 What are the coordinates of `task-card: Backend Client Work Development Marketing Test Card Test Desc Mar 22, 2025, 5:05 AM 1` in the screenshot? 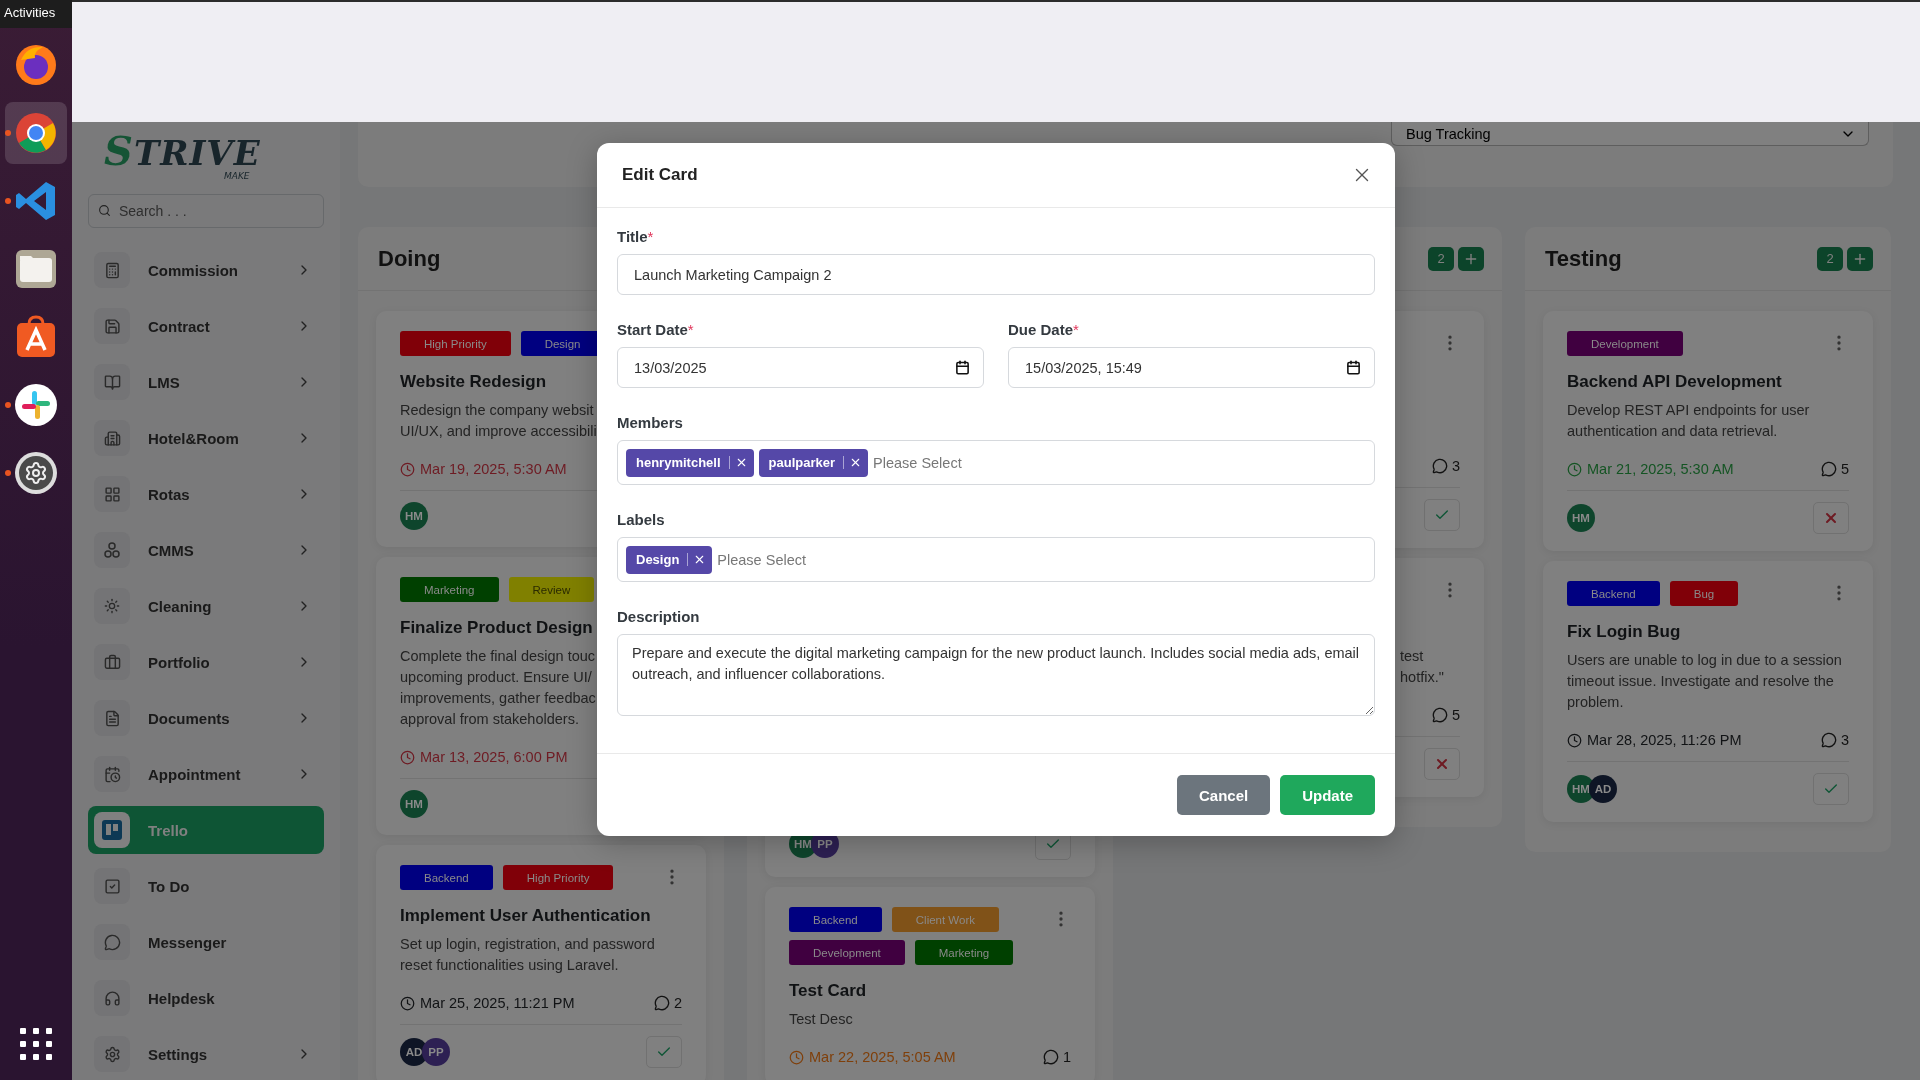 It's located at (930, 983).